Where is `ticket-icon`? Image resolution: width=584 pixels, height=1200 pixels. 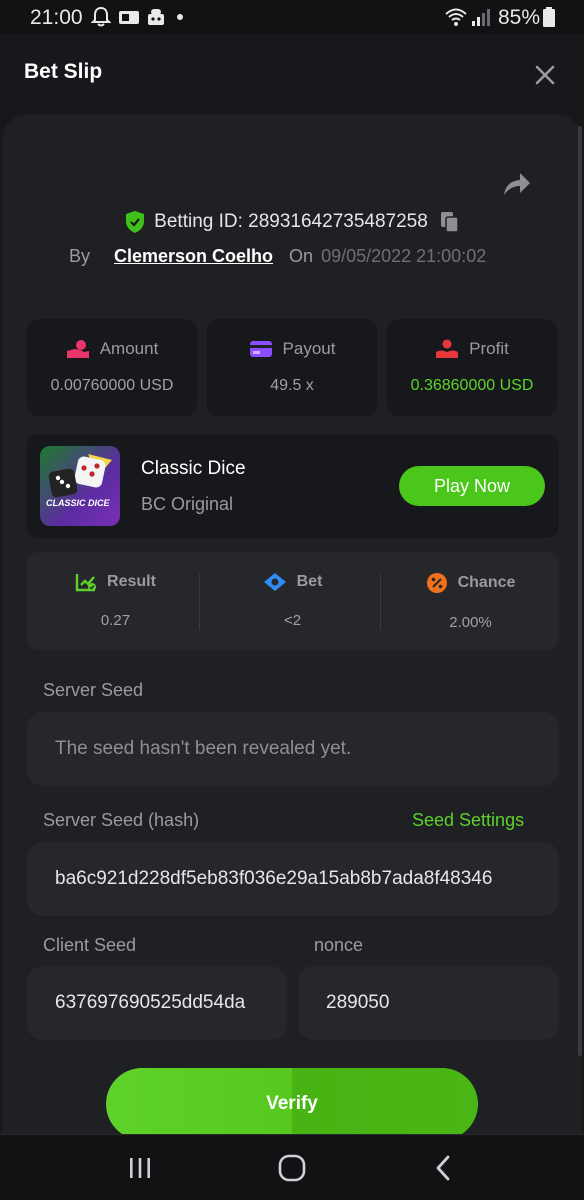 ticket-icon is located at coordinates (129, 17).